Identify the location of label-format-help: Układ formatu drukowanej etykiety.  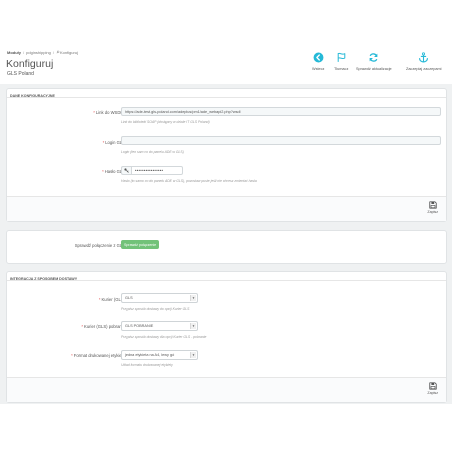
(147, 365).